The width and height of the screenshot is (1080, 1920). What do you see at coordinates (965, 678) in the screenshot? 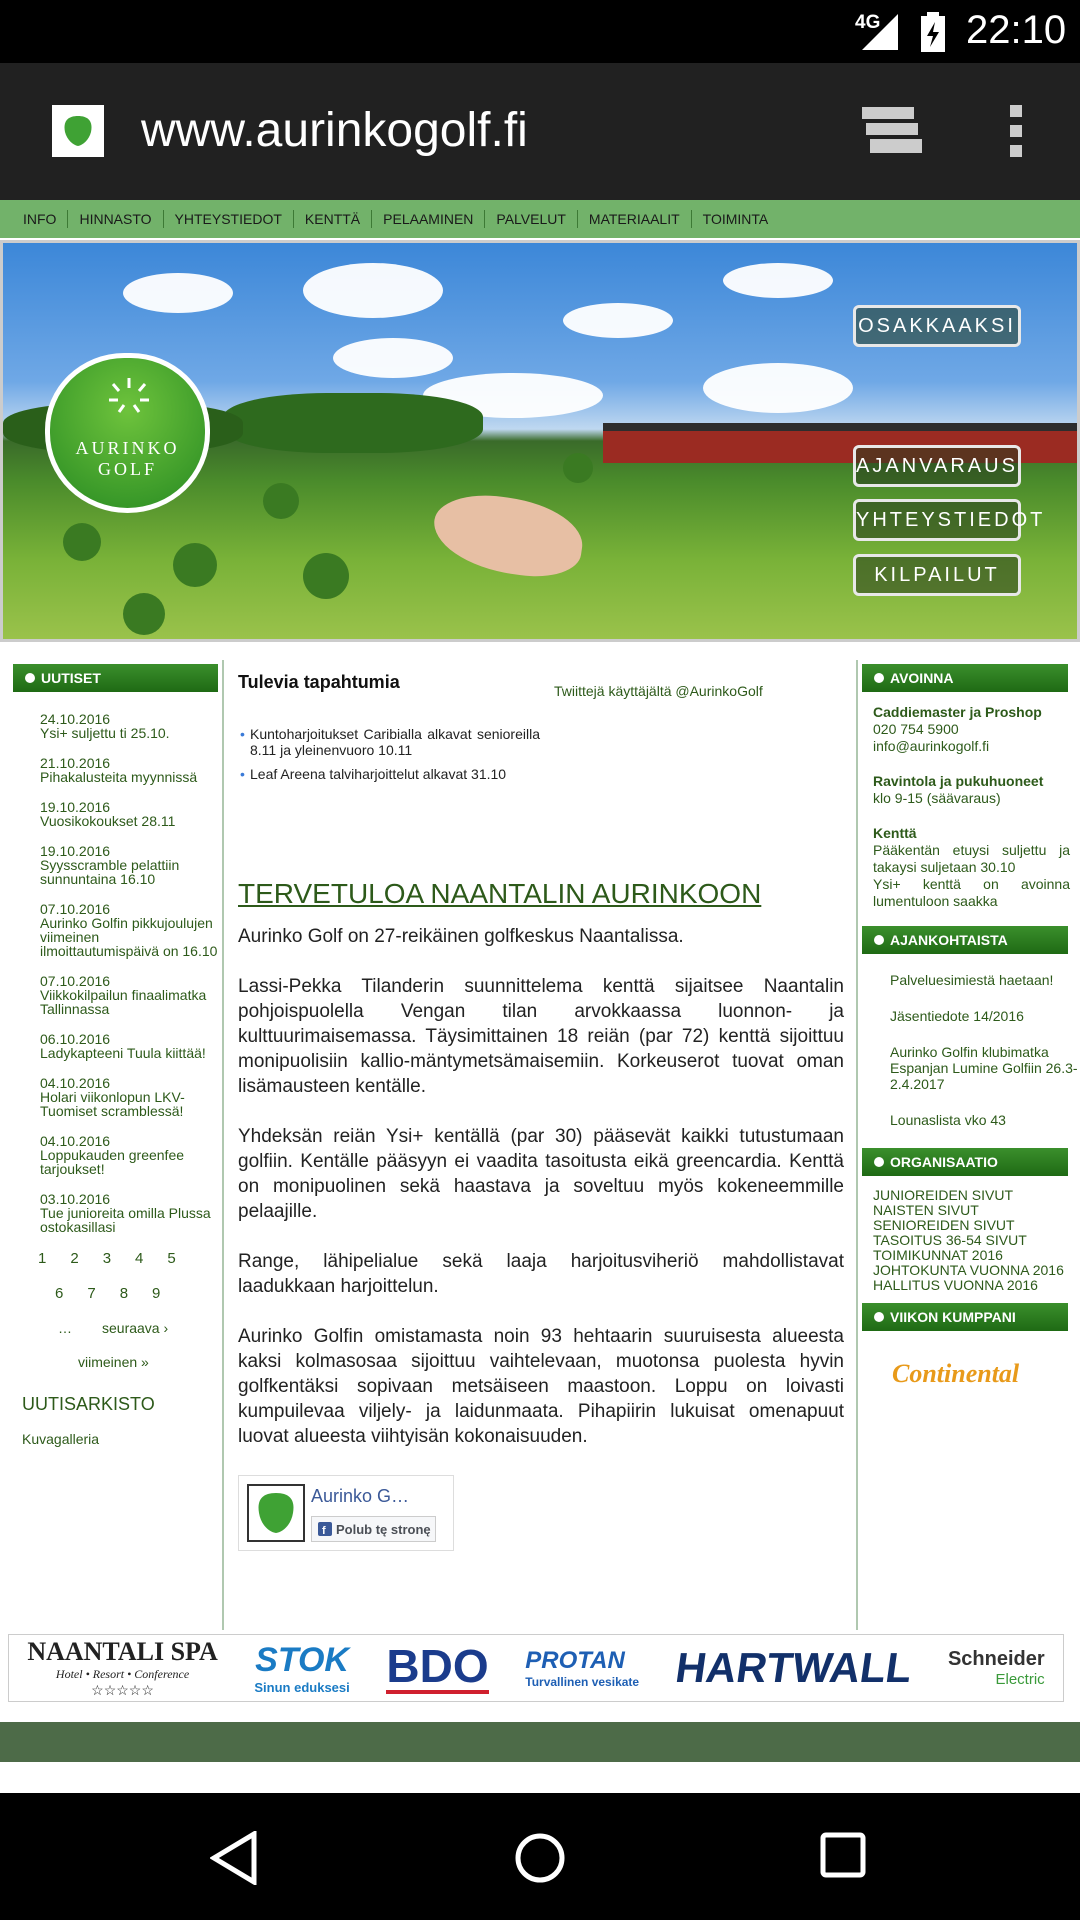
I see `avoinna-header: AVOINNA` at bounding box center [965, 678].